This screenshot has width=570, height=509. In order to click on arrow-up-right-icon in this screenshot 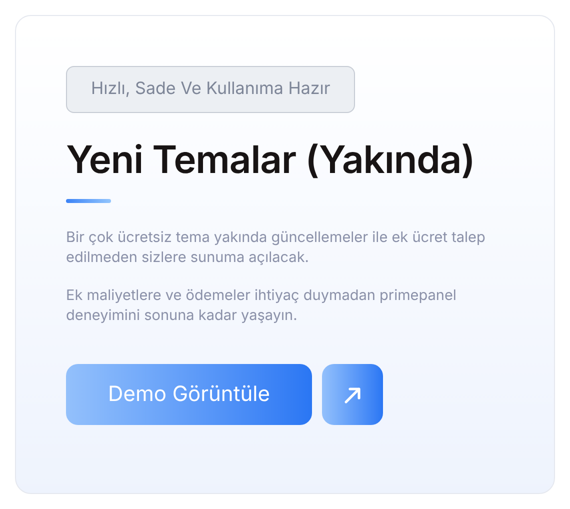, I will do `click(352, 394)`.